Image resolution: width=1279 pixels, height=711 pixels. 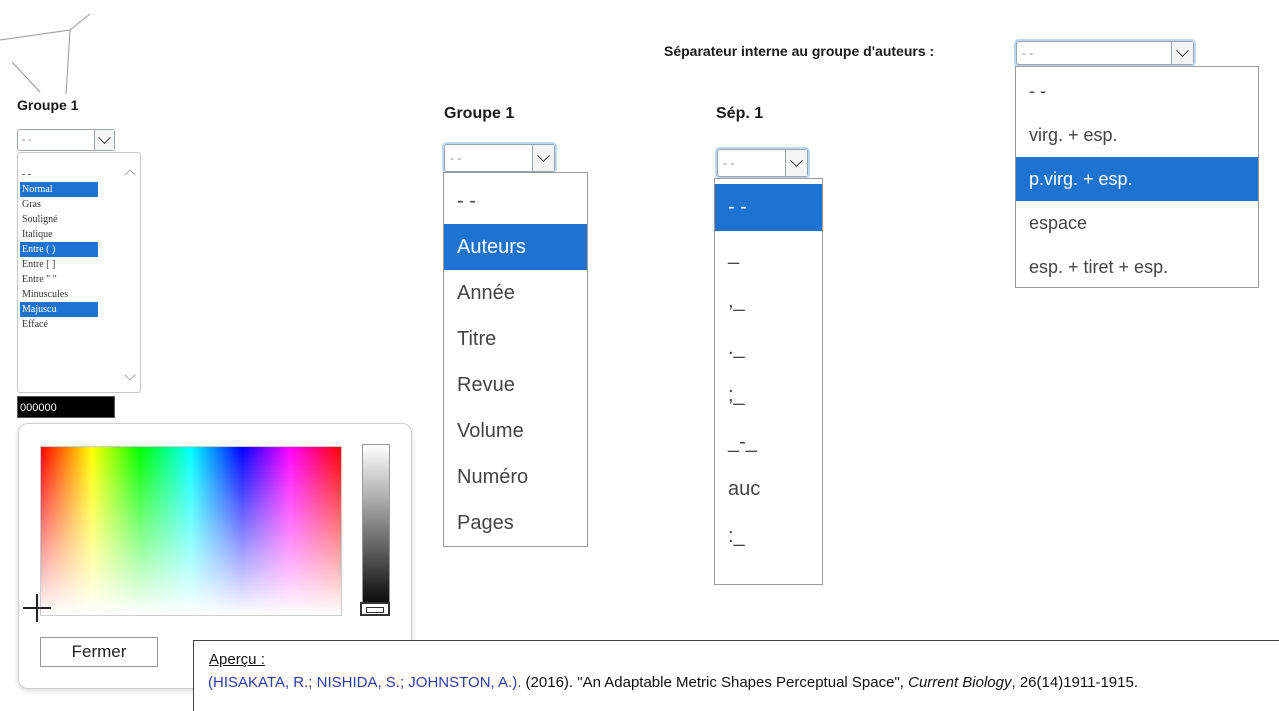 What do you see at coordinates (62, 294) in the screenshot?
I see `style-option: Minuscules` at bounding box center [62, 294].